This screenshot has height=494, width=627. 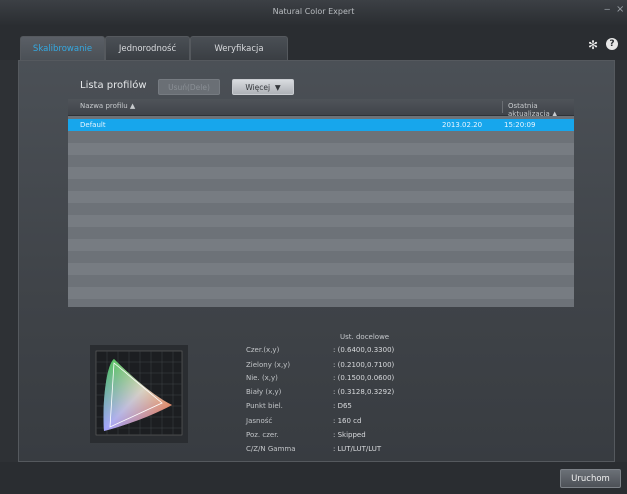 What do you see at coordinates (262, 435) in the screenshot?
I see `target-label: Poz. czer.` at bounding box center [262, 435].